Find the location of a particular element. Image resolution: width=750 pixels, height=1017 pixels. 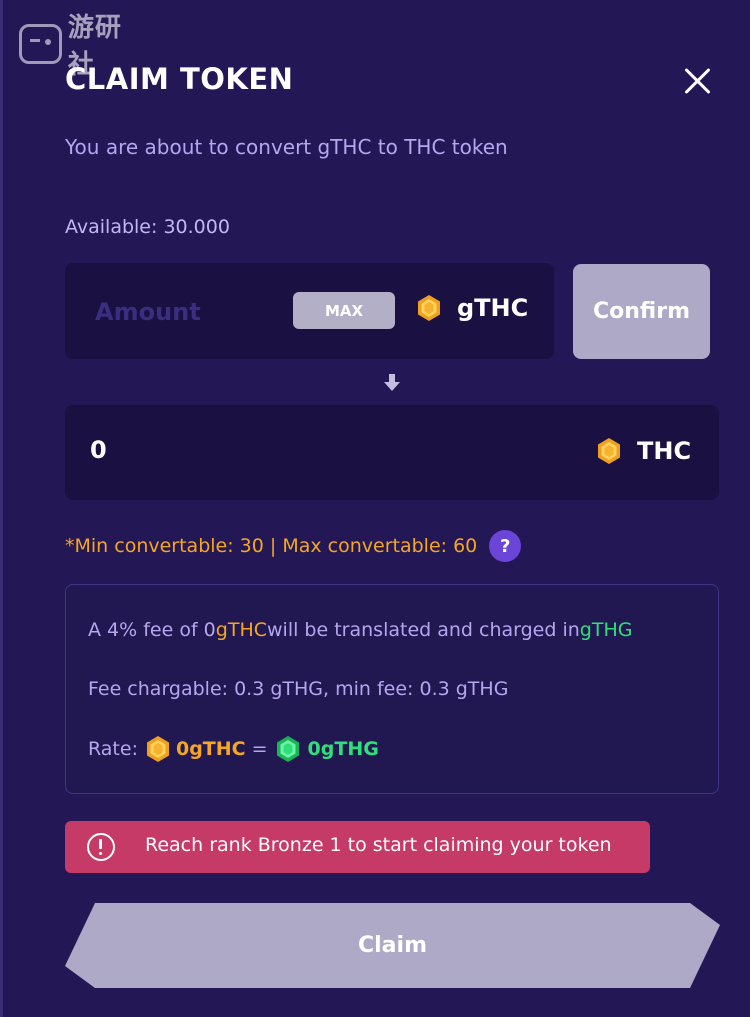

rate-line: Rate: 0gTHC = 0gTHG is located at coordinates (233, 749).